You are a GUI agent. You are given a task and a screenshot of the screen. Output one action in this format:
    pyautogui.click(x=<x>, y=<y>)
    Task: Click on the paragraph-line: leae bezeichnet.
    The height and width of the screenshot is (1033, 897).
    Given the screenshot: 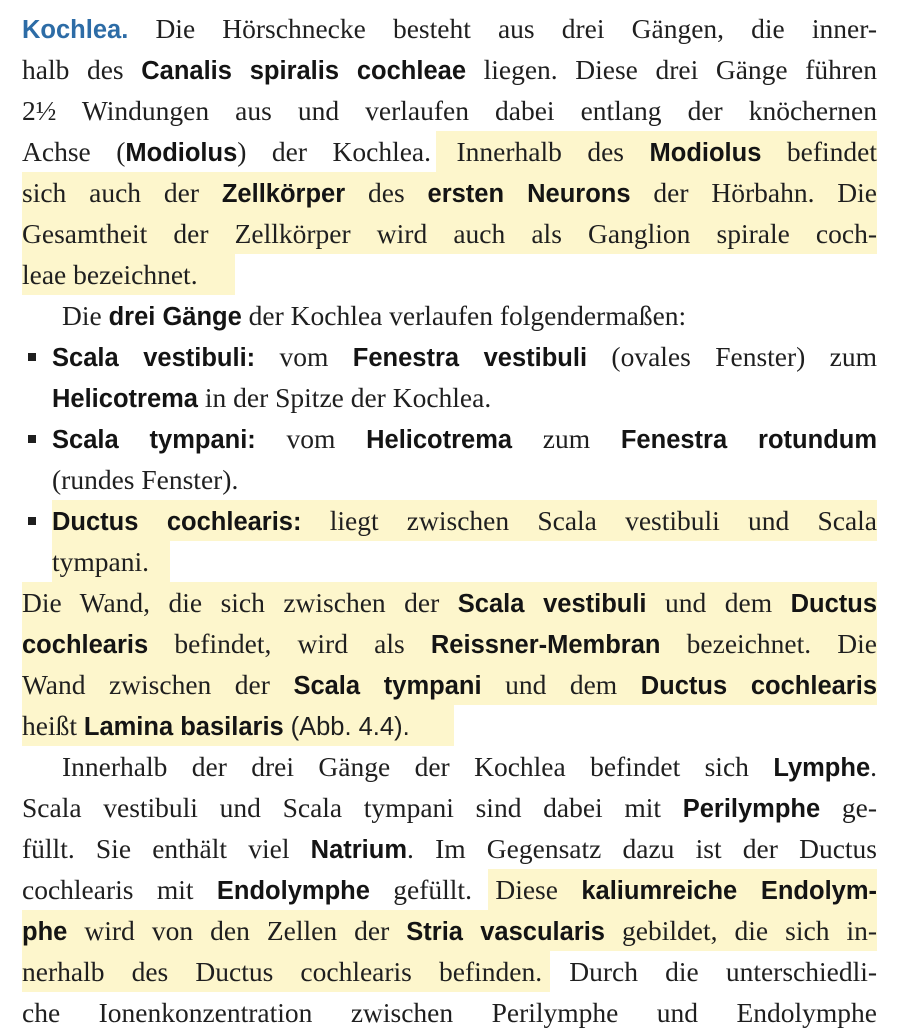 What is the action you would take?
    pyautogui.click(x=449, y=274)
    